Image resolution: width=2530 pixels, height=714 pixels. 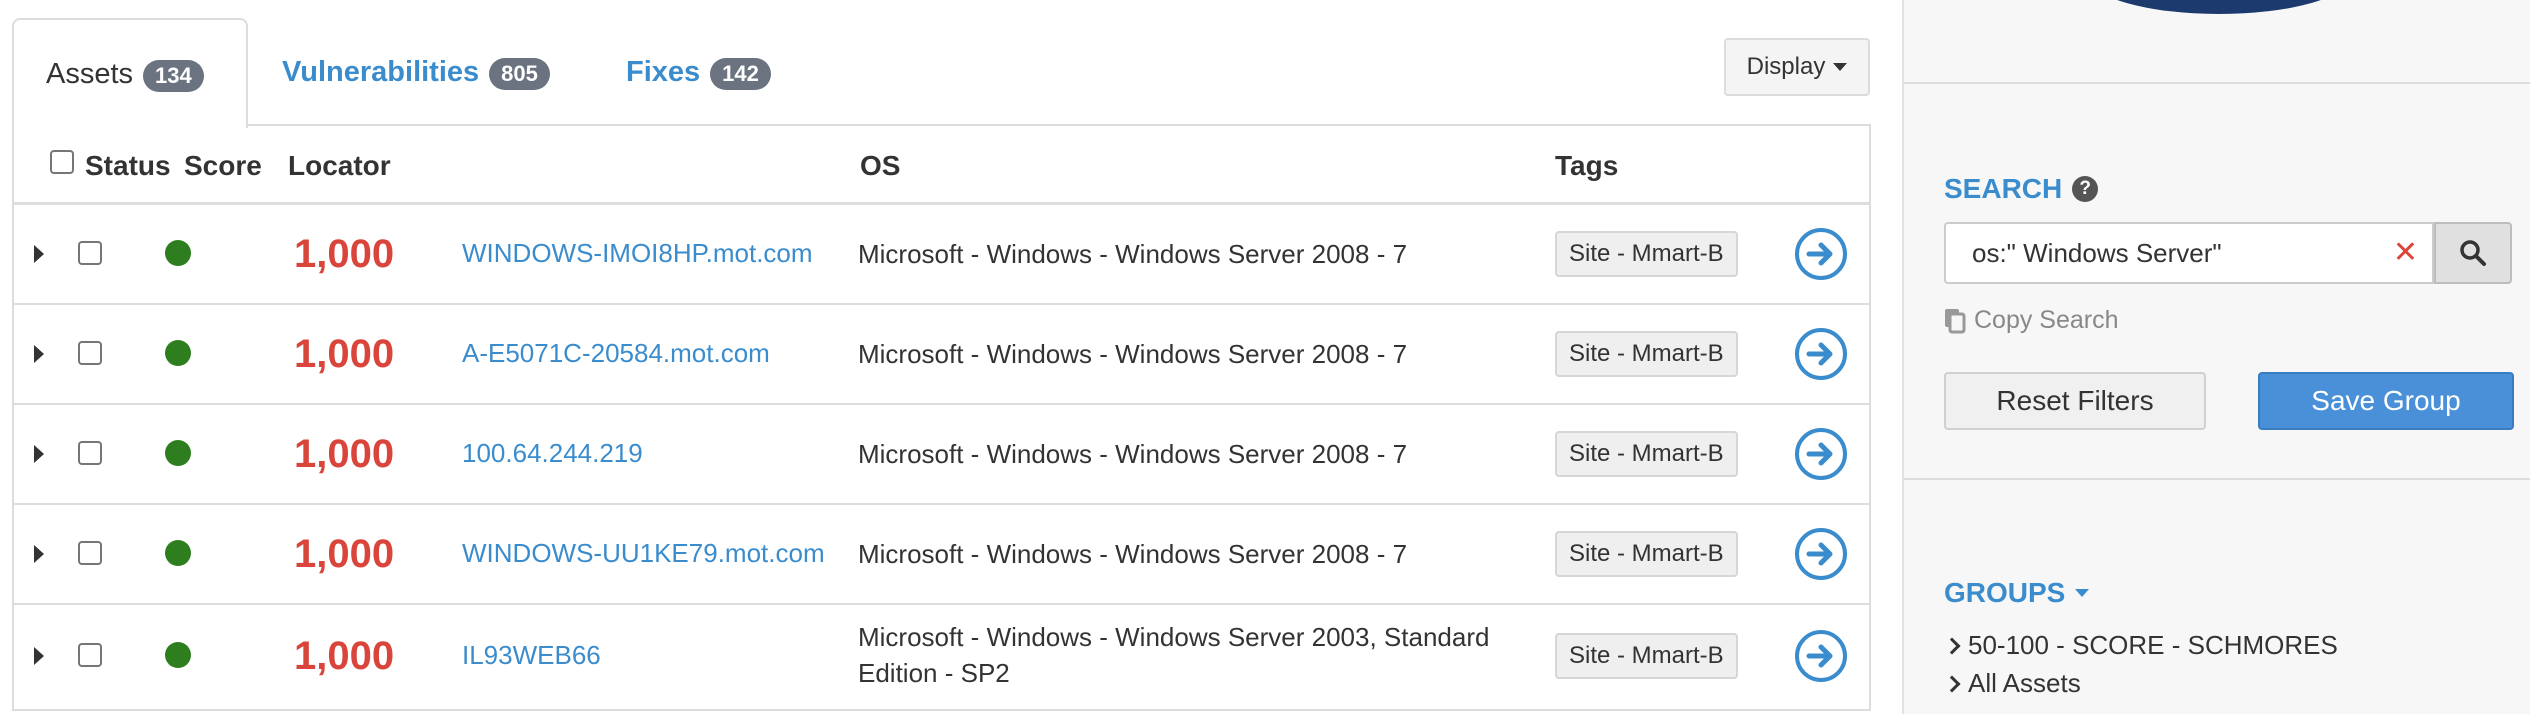 What do you see at coordinates (531, 655) in the screenshot?
I see `locator-link: IL93WEB66` at bounding box center [531, 655].